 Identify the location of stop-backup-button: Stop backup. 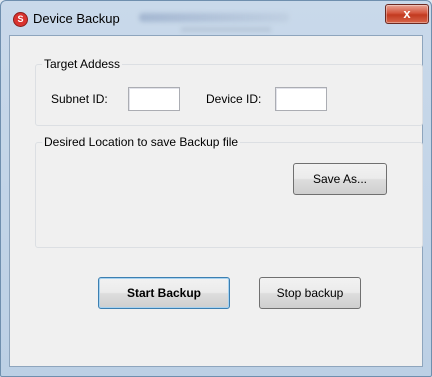
(310, 293).